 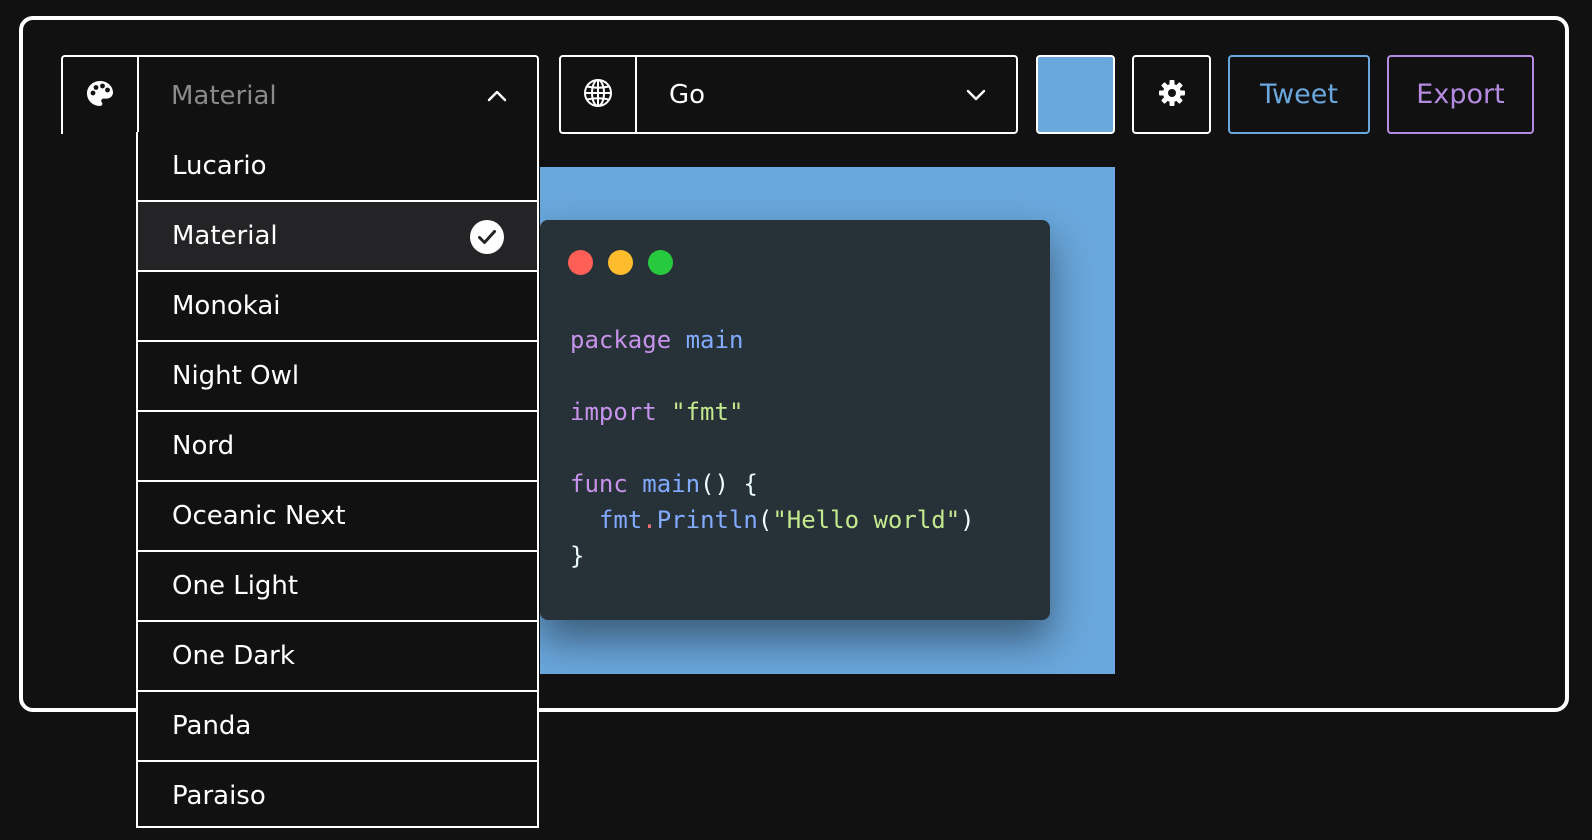 I want to click on tweet-button: Tweet, so click(x=1299, y=94).